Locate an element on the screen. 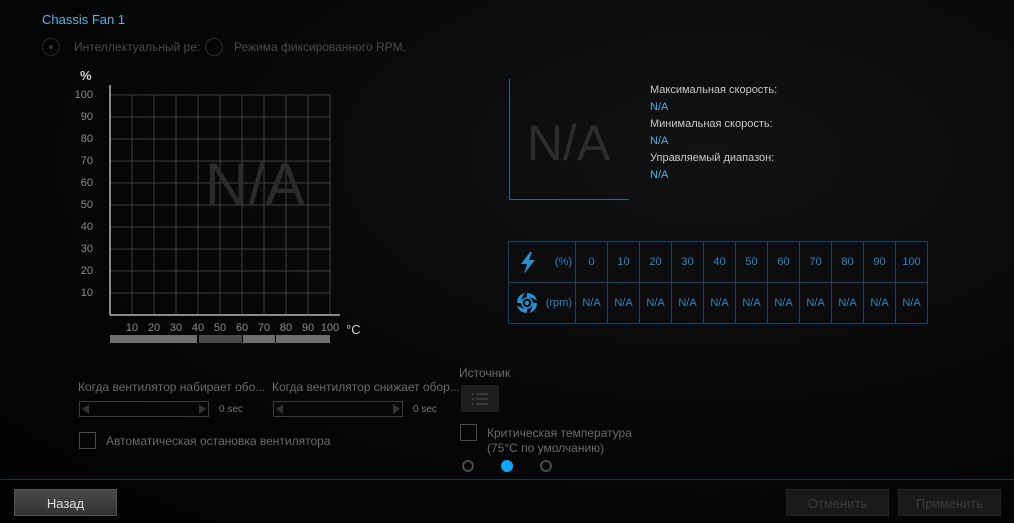 The width and height of the screenshot is (1014, 523). source-label: Источник is located at coordinates (485, 373).